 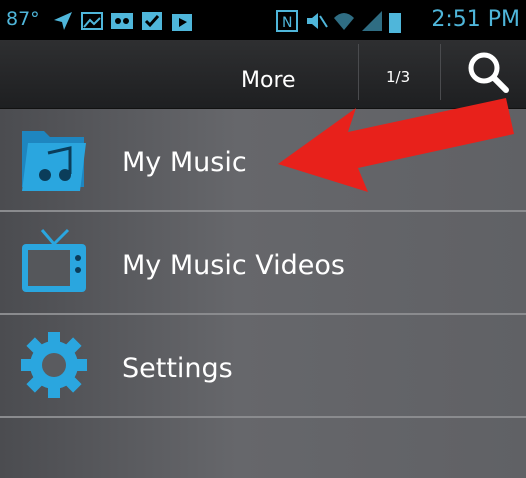 I want to click on location-arrow-icon, so click(x=63, y=21).